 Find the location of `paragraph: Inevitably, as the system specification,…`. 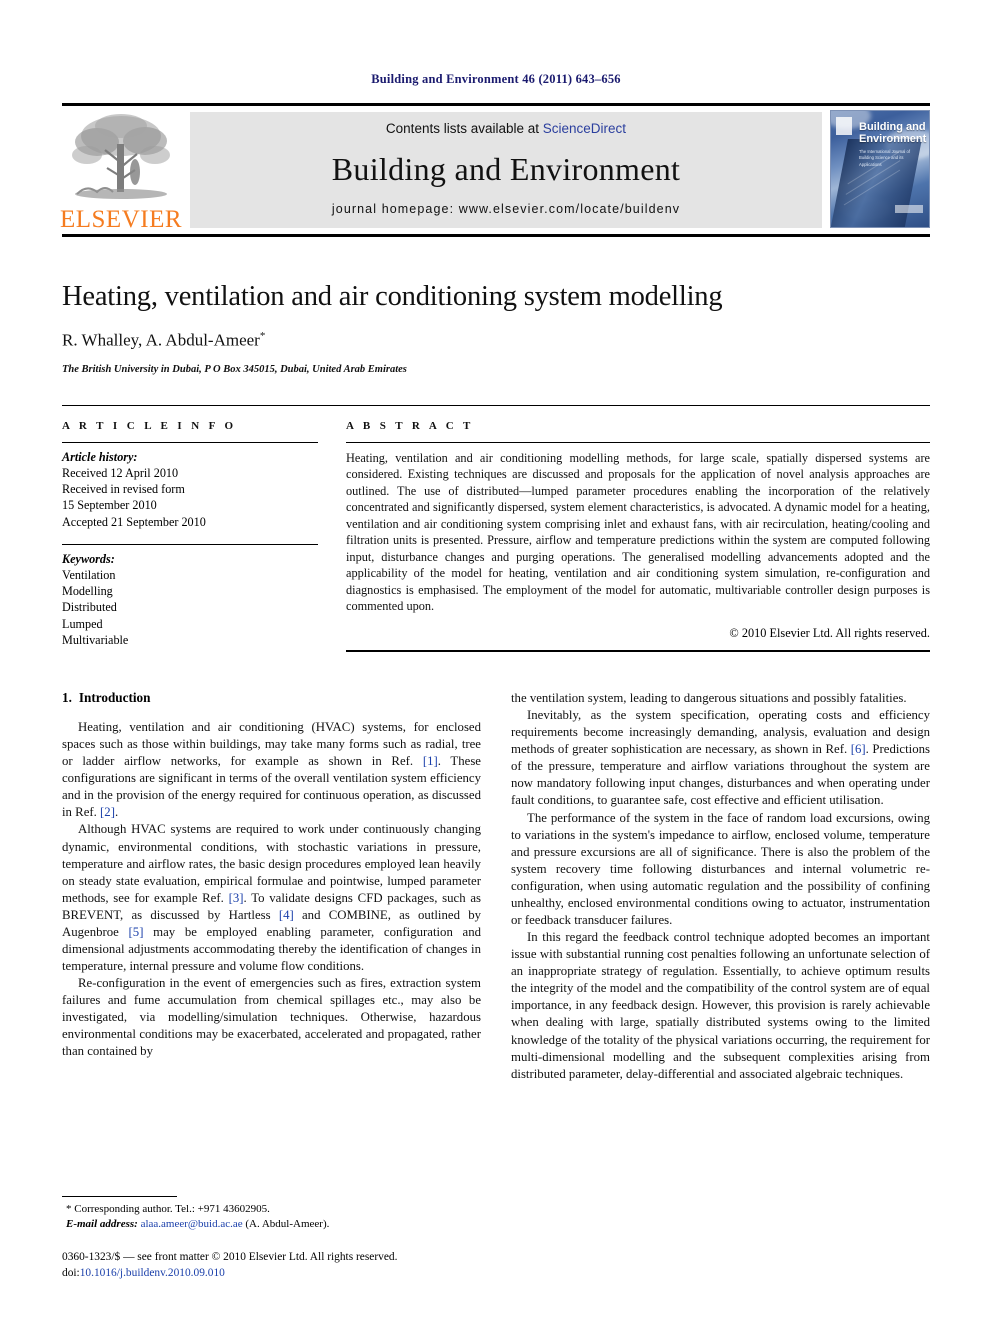

paragraph: Inevitably, as the system specification,… is located at coordinates (720, 758).